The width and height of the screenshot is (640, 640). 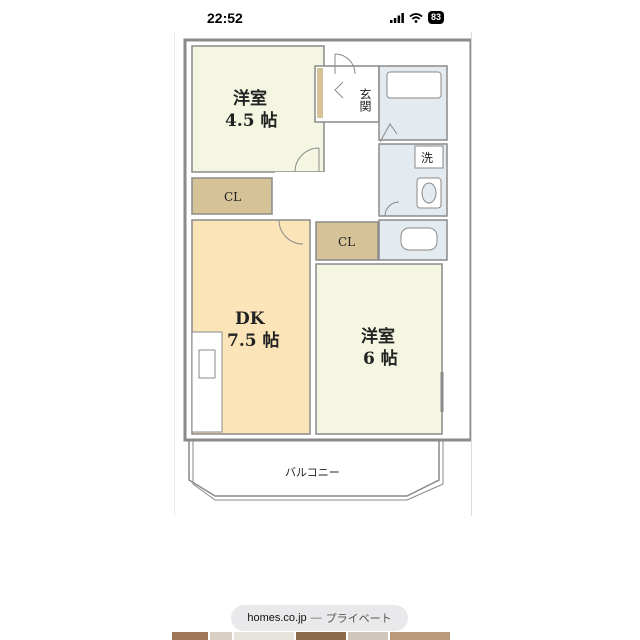 What do you see at coordinates (225, 18) in the screenshot?
I see `status-time: 22:52` at bounding box center [225, 18].